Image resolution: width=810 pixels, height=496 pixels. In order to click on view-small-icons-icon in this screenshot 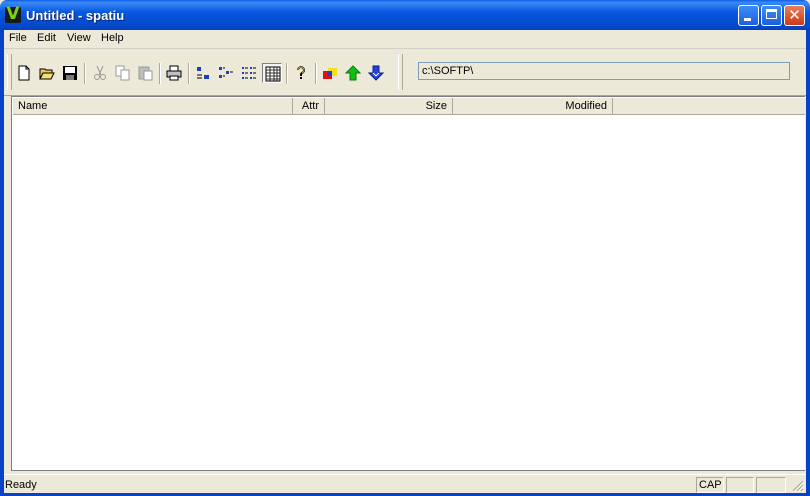, I will do `click(226, 72)`.